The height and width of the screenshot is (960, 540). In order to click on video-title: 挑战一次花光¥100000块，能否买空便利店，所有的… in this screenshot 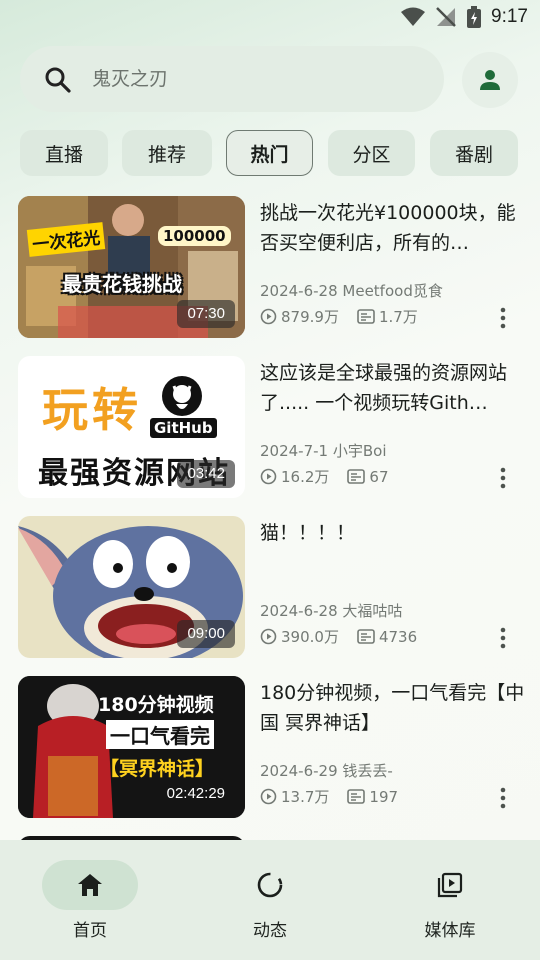, I will do `click(392, 228)`.